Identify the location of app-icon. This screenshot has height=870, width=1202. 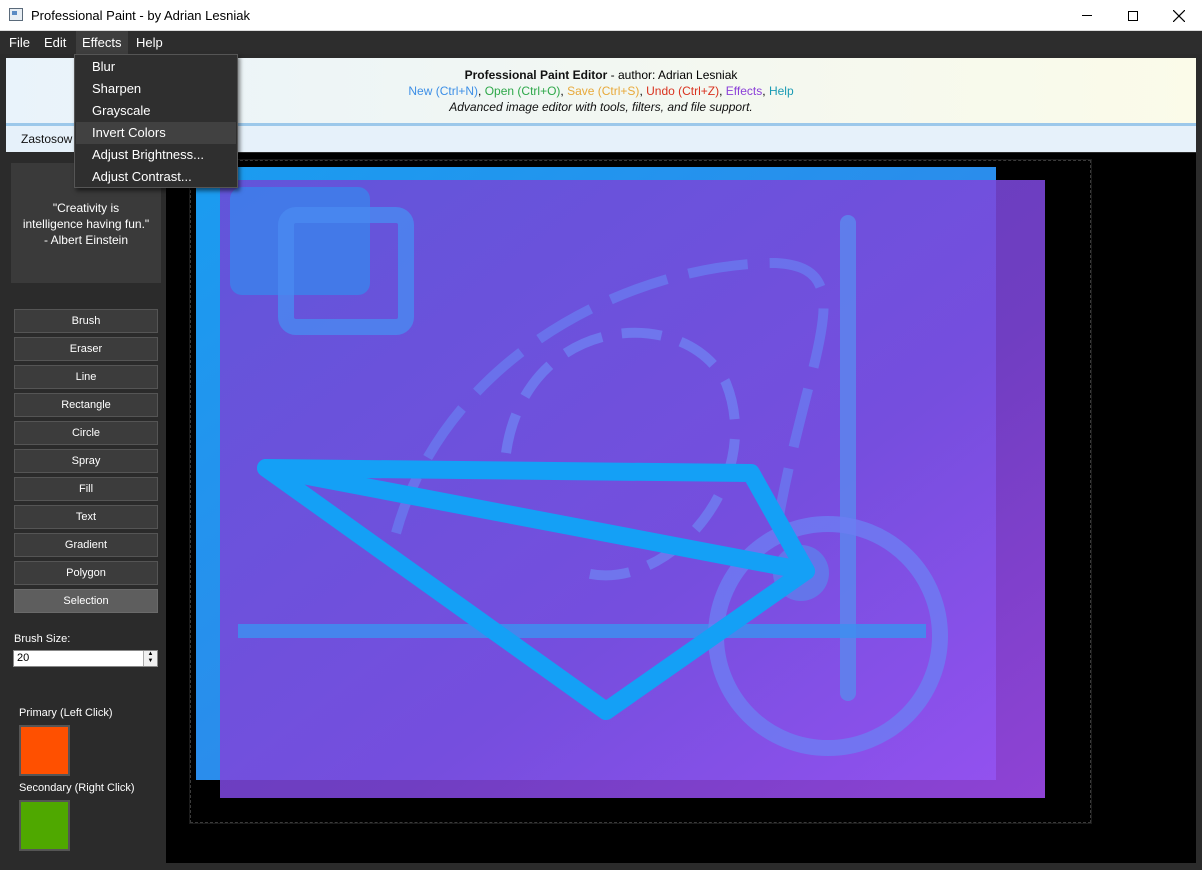
(16, 14).